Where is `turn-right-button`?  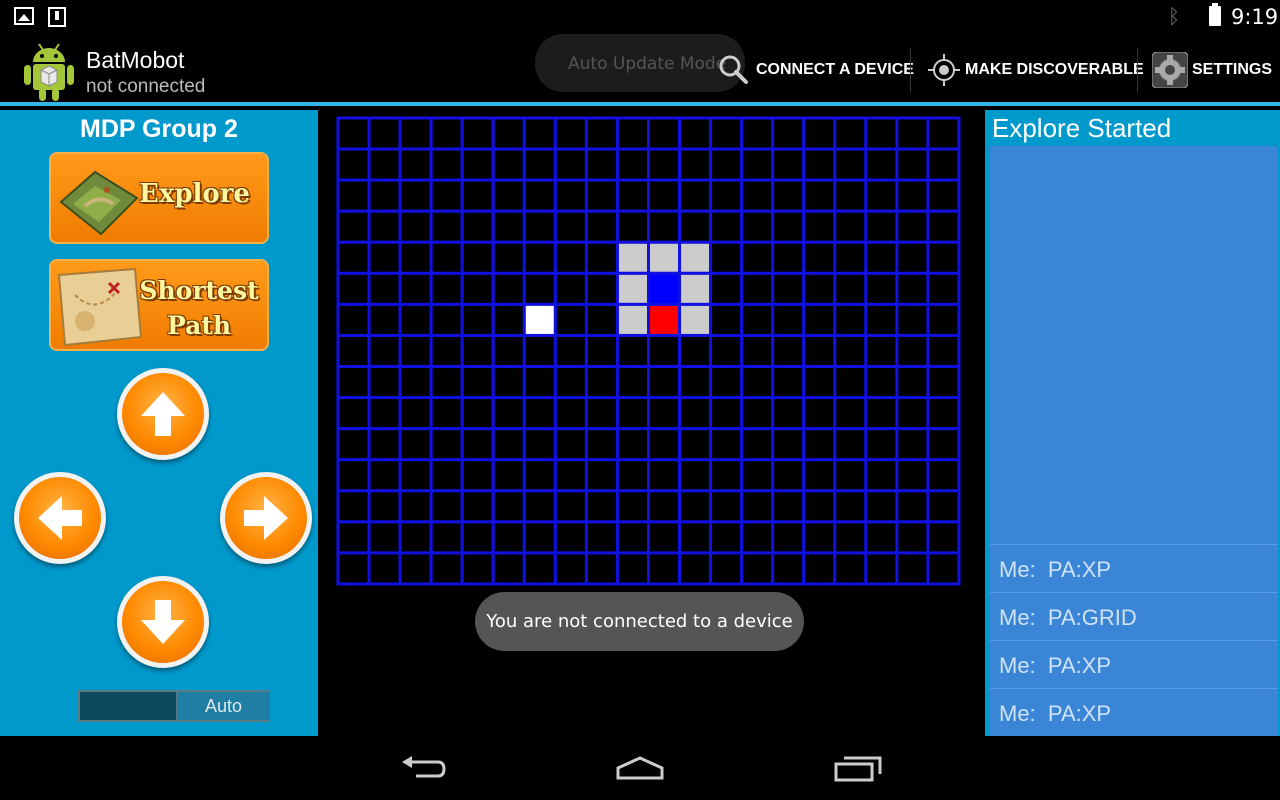 turn-right-button is located at coordinates (266, 518).